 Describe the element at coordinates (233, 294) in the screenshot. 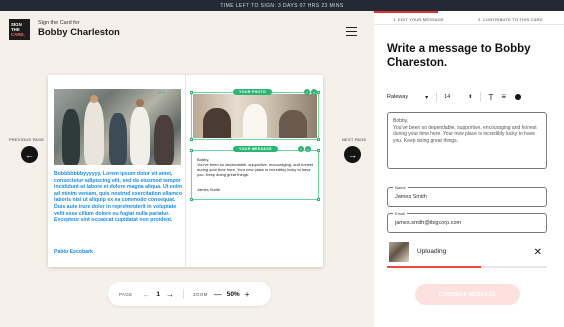

I see `zoom-value: 50%` at that location.